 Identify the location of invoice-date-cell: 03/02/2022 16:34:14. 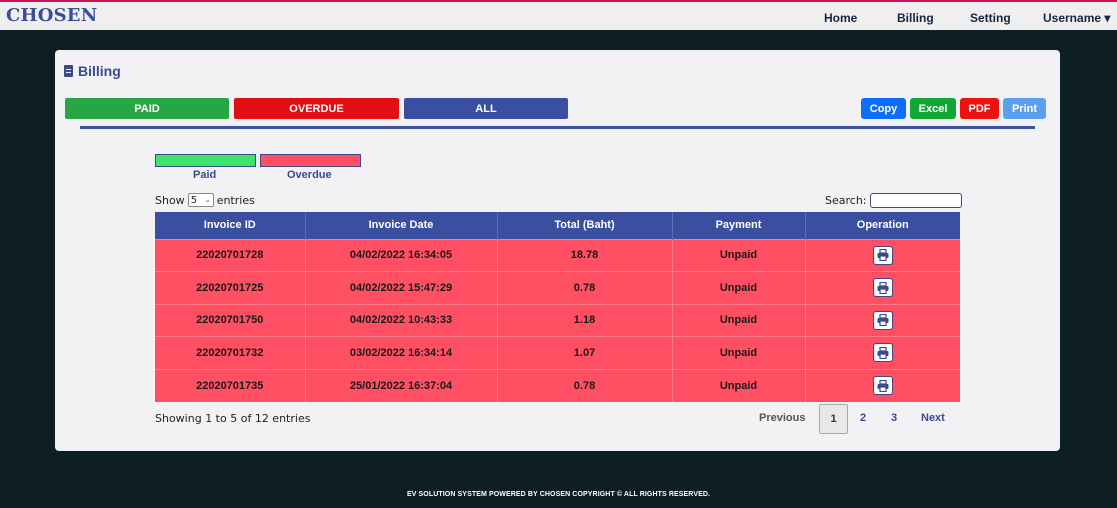
(401, 352).